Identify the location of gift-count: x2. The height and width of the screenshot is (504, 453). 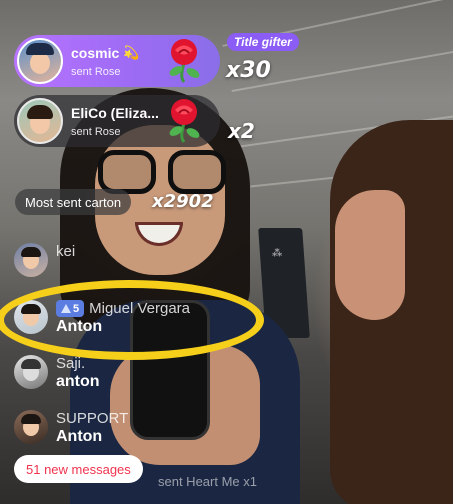
(241, 131).